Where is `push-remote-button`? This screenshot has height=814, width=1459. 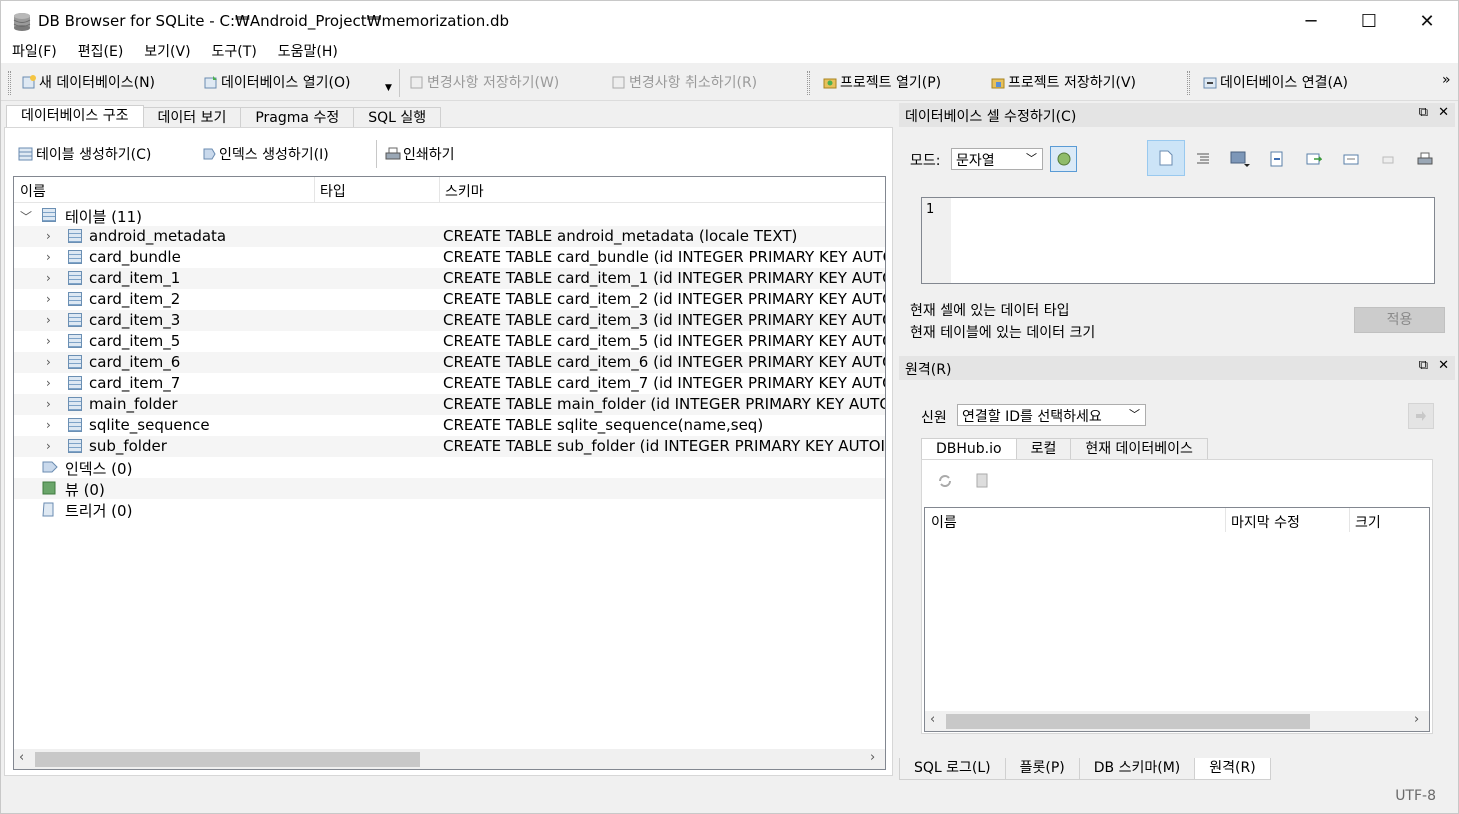
push-remote-button is located at coordinates (1421, 416).